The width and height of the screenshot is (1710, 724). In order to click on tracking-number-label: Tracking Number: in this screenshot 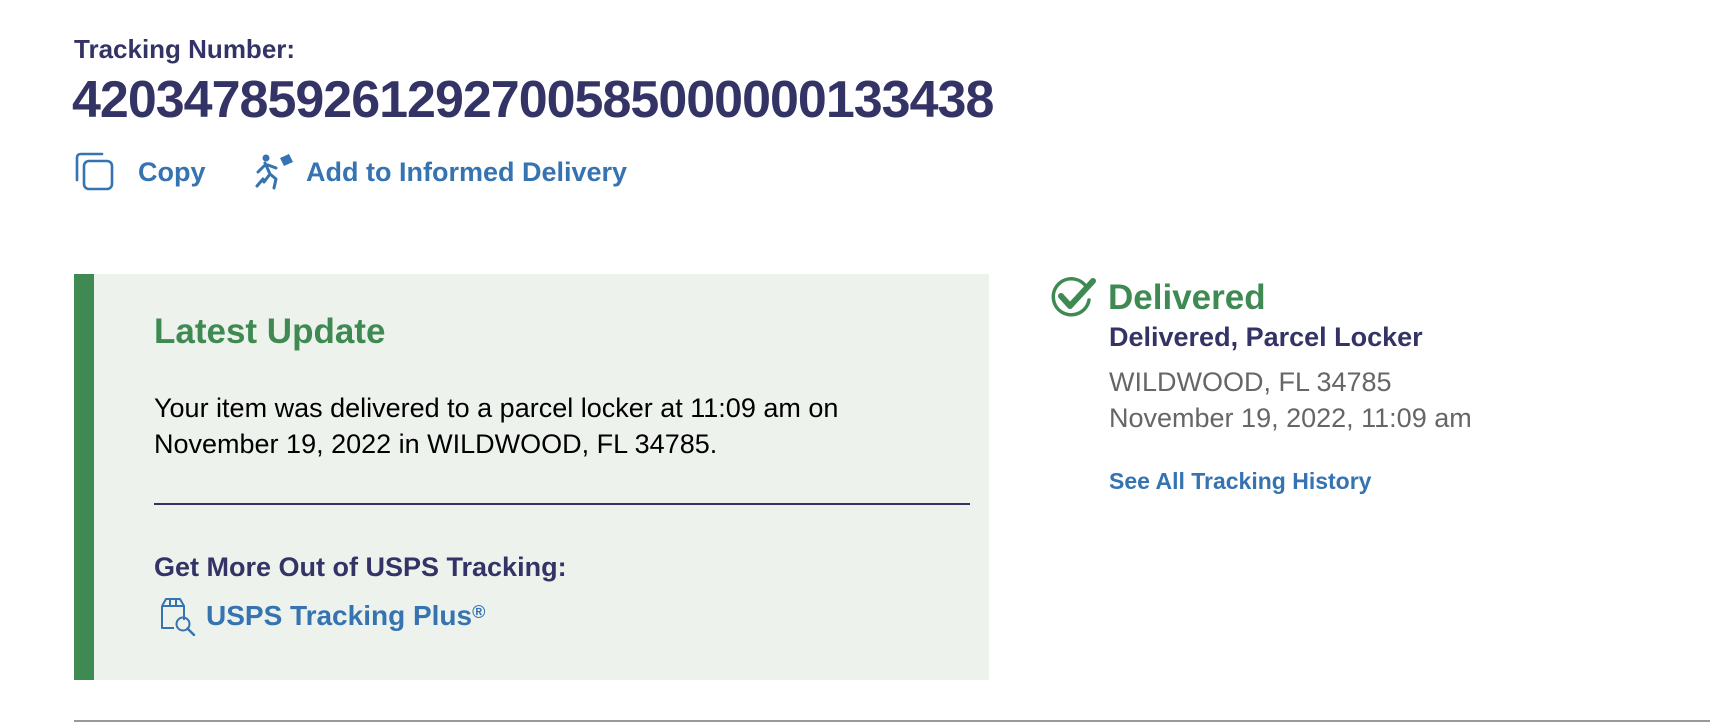, I will do `click(185, 49)`.